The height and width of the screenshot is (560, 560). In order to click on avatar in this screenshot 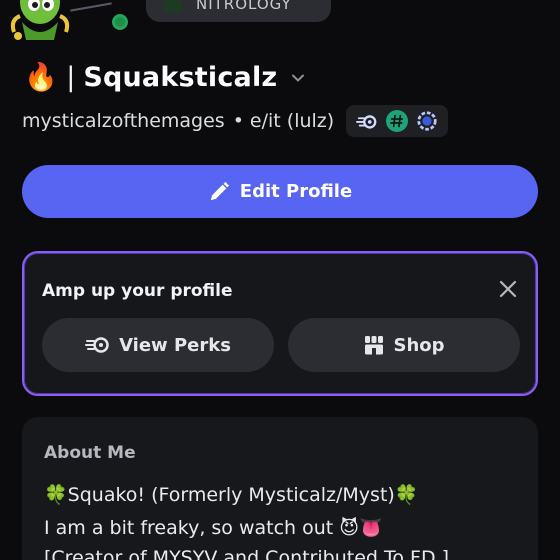, I will do `click(40, 20)`.